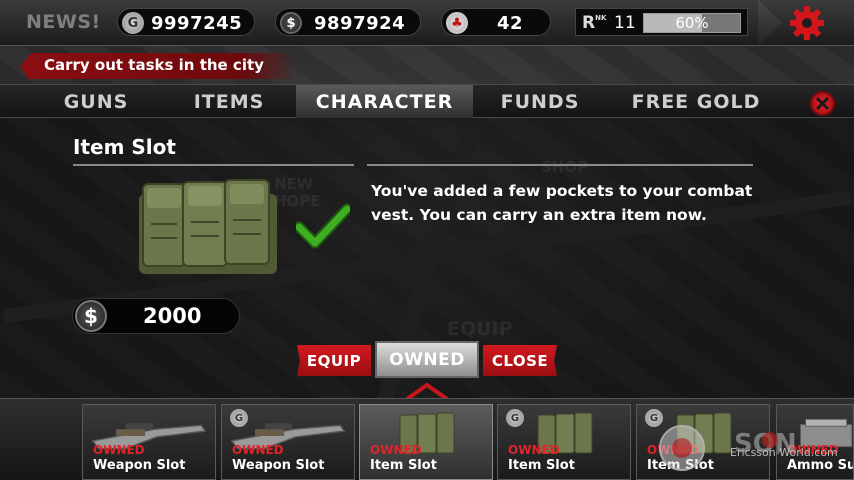  I want to click on item-title: Item Slot, so click(124, 147).